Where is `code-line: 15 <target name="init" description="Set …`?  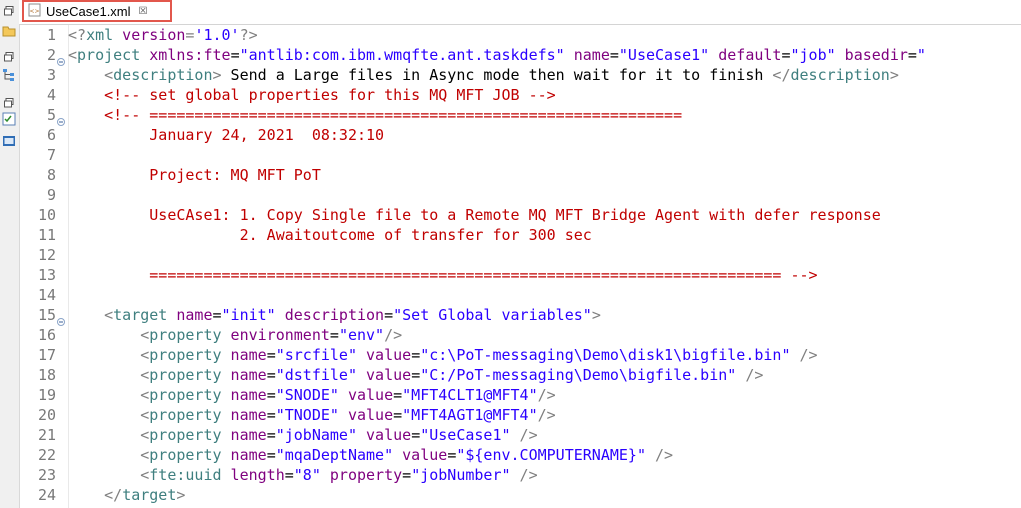 code-line: 15 <target name="init" description="Set … is located at coordinates (520, 315).